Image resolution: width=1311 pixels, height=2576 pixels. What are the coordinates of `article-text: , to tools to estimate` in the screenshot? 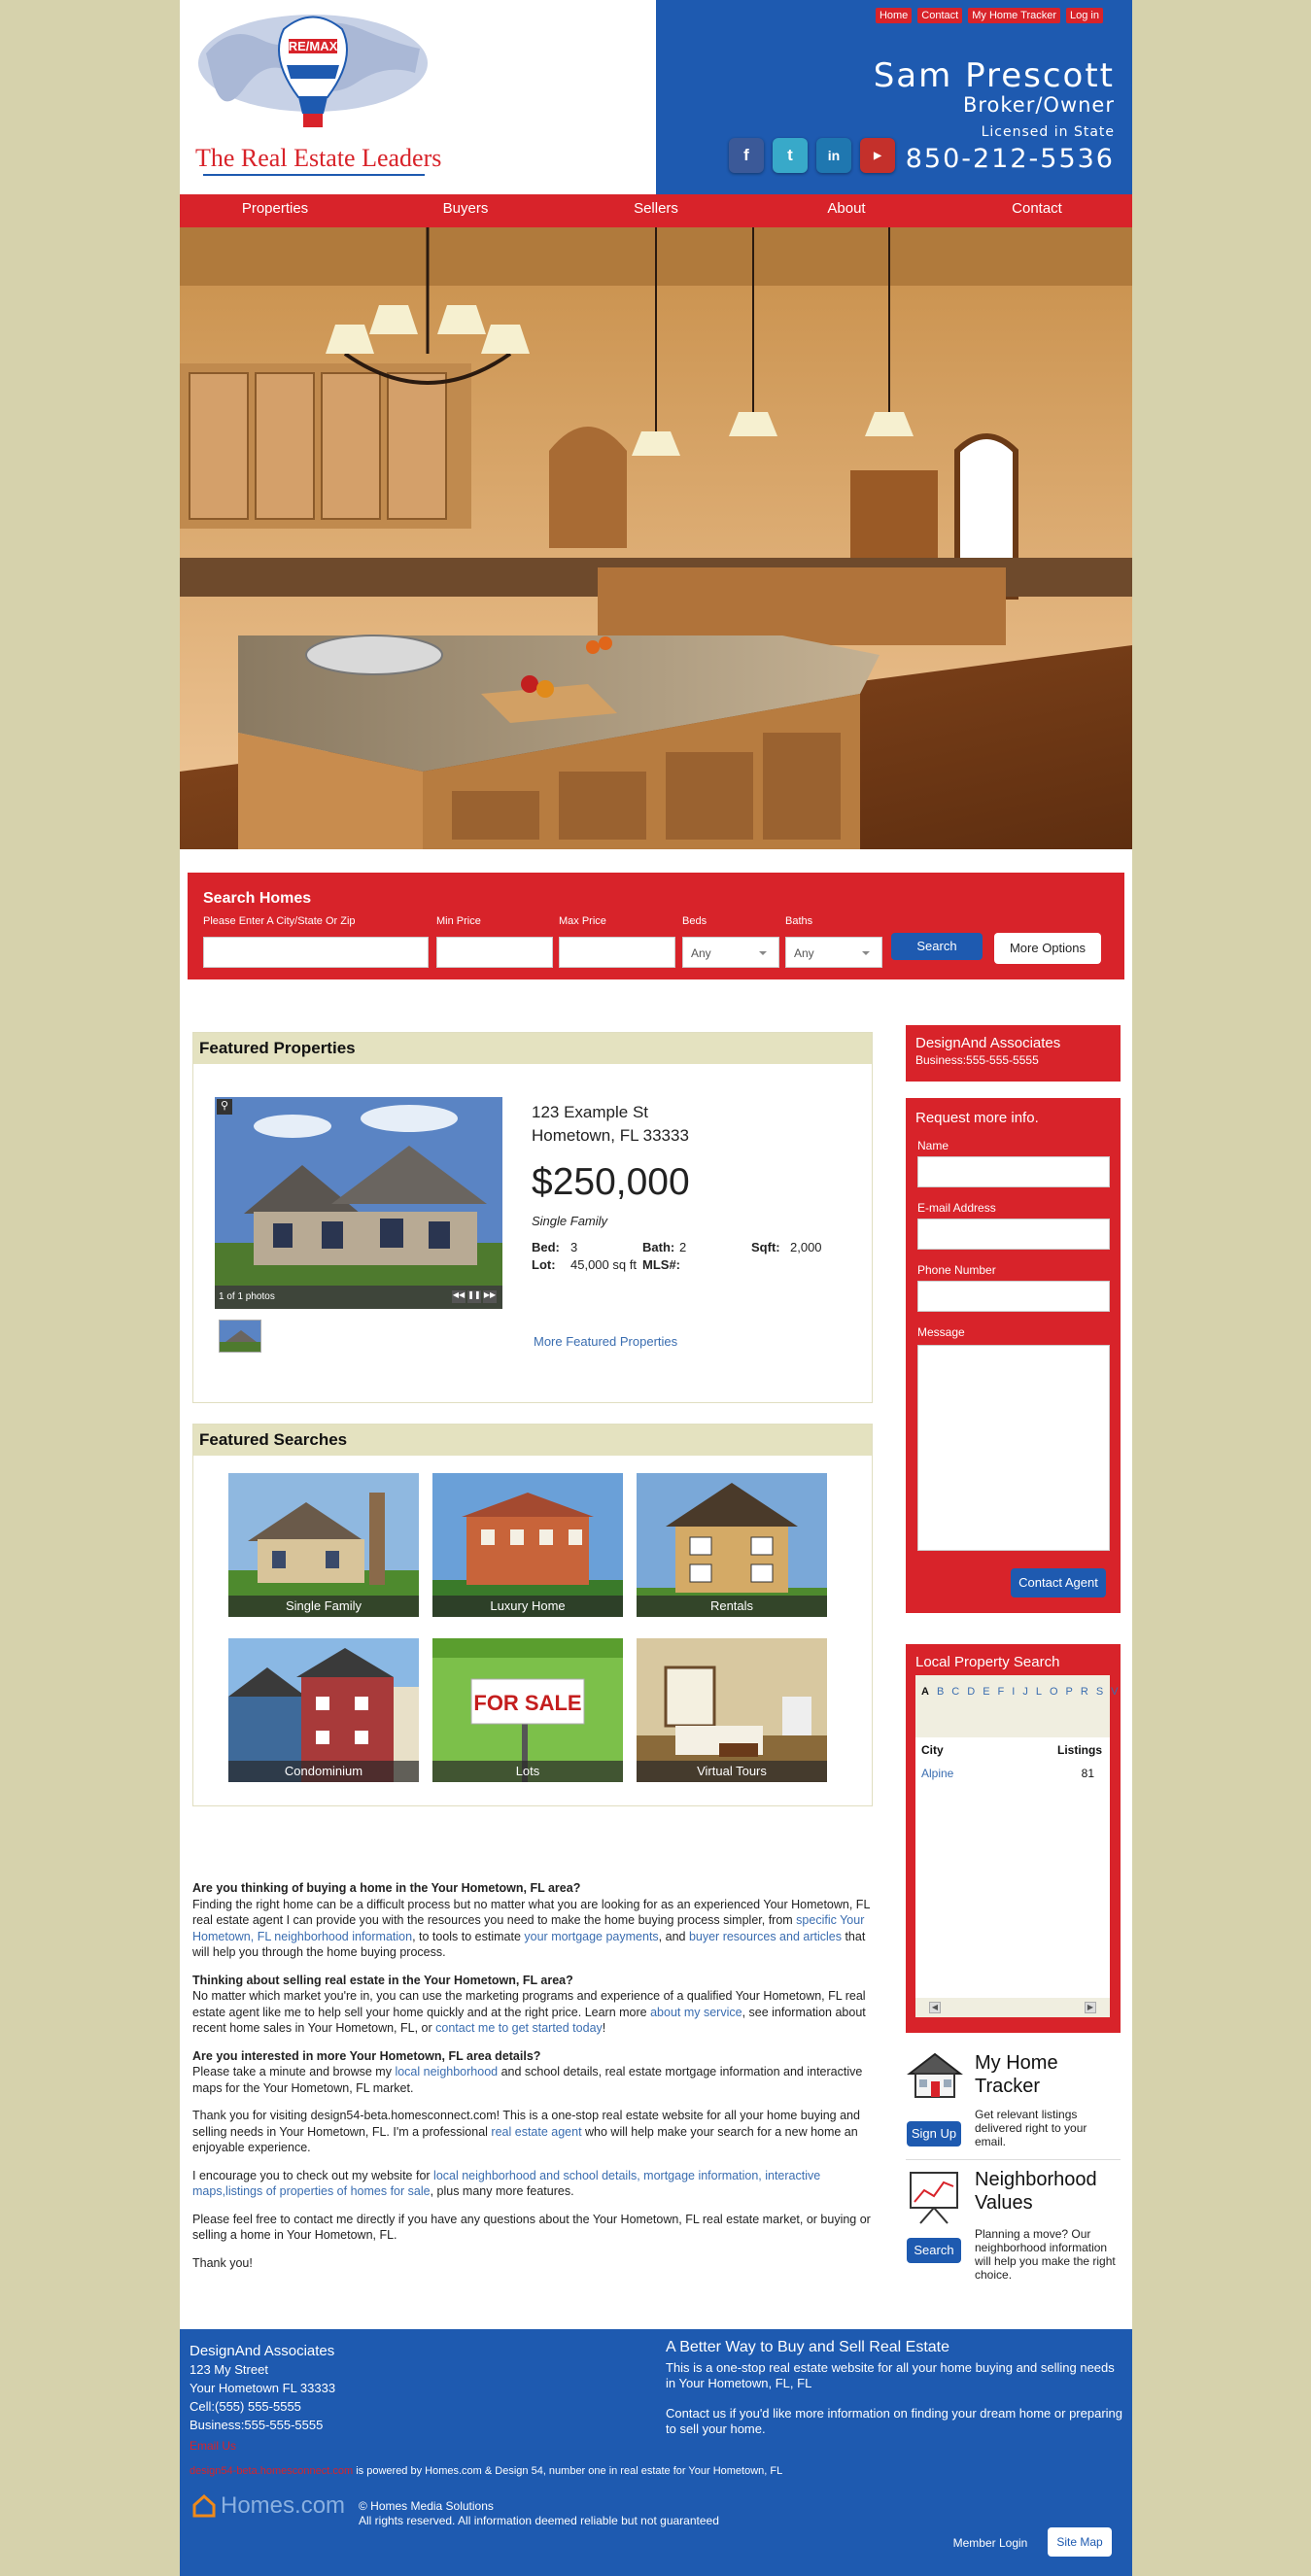 It's located at (468, 1936).